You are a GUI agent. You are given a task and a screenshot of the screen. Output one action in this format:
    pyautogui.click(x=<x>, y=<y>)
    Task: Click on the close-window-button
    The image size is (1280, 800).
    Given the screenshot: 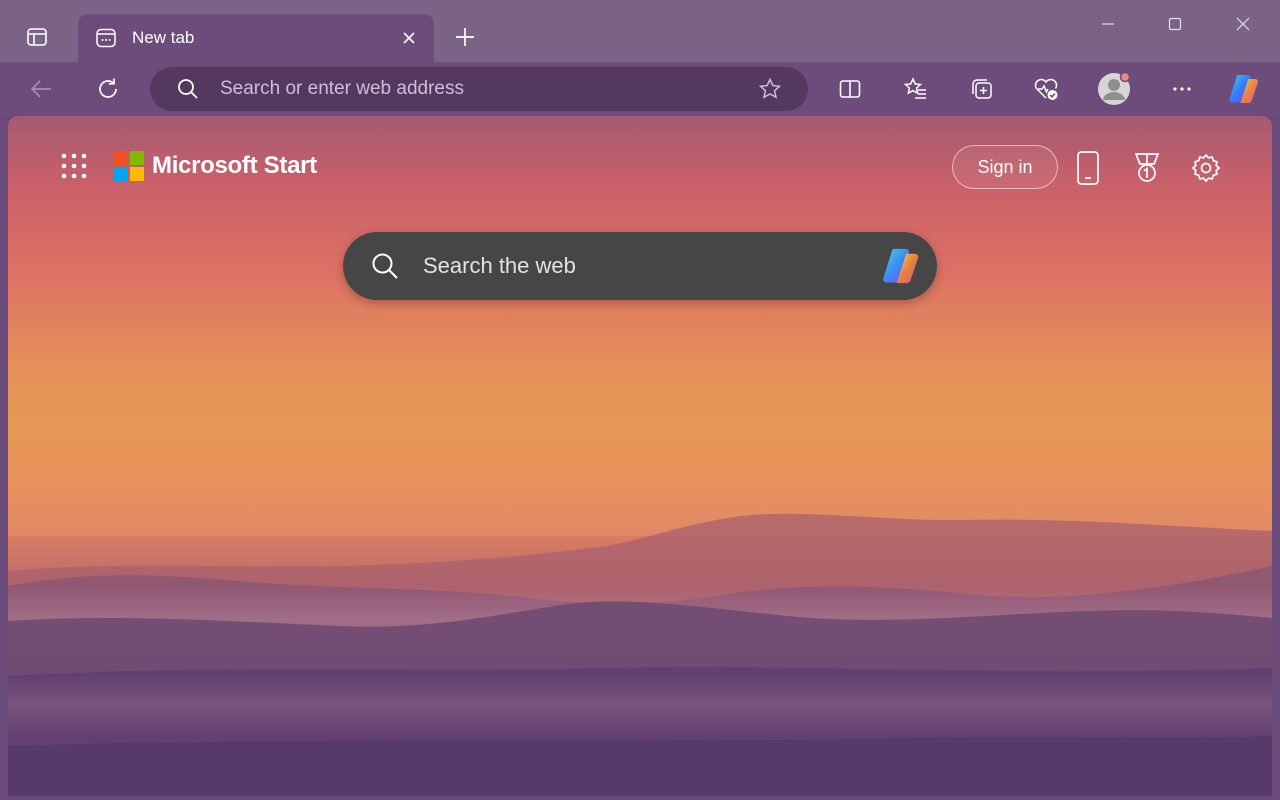 What is the action you would take?
    pyautogui.click(x=1243, y=24)
    